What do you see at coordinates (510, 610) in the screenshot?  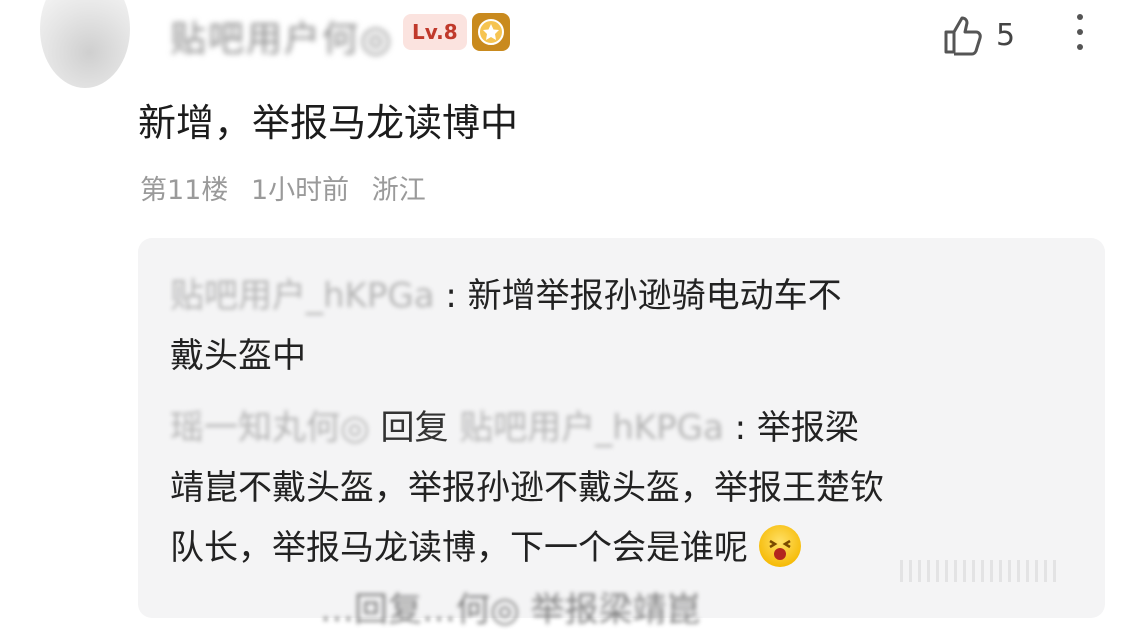 I see `partial-reply-preview: …回复…何◎ 举报梁靖崑` at bounding box center [510, 610].